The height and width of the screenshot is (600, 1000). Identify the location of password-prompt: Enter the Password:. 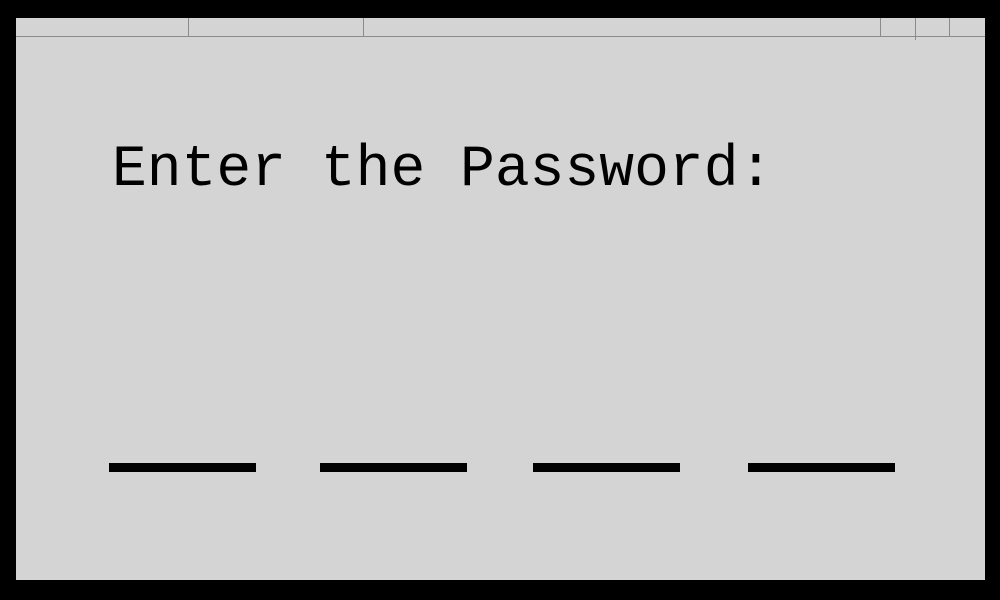
(443, 170).